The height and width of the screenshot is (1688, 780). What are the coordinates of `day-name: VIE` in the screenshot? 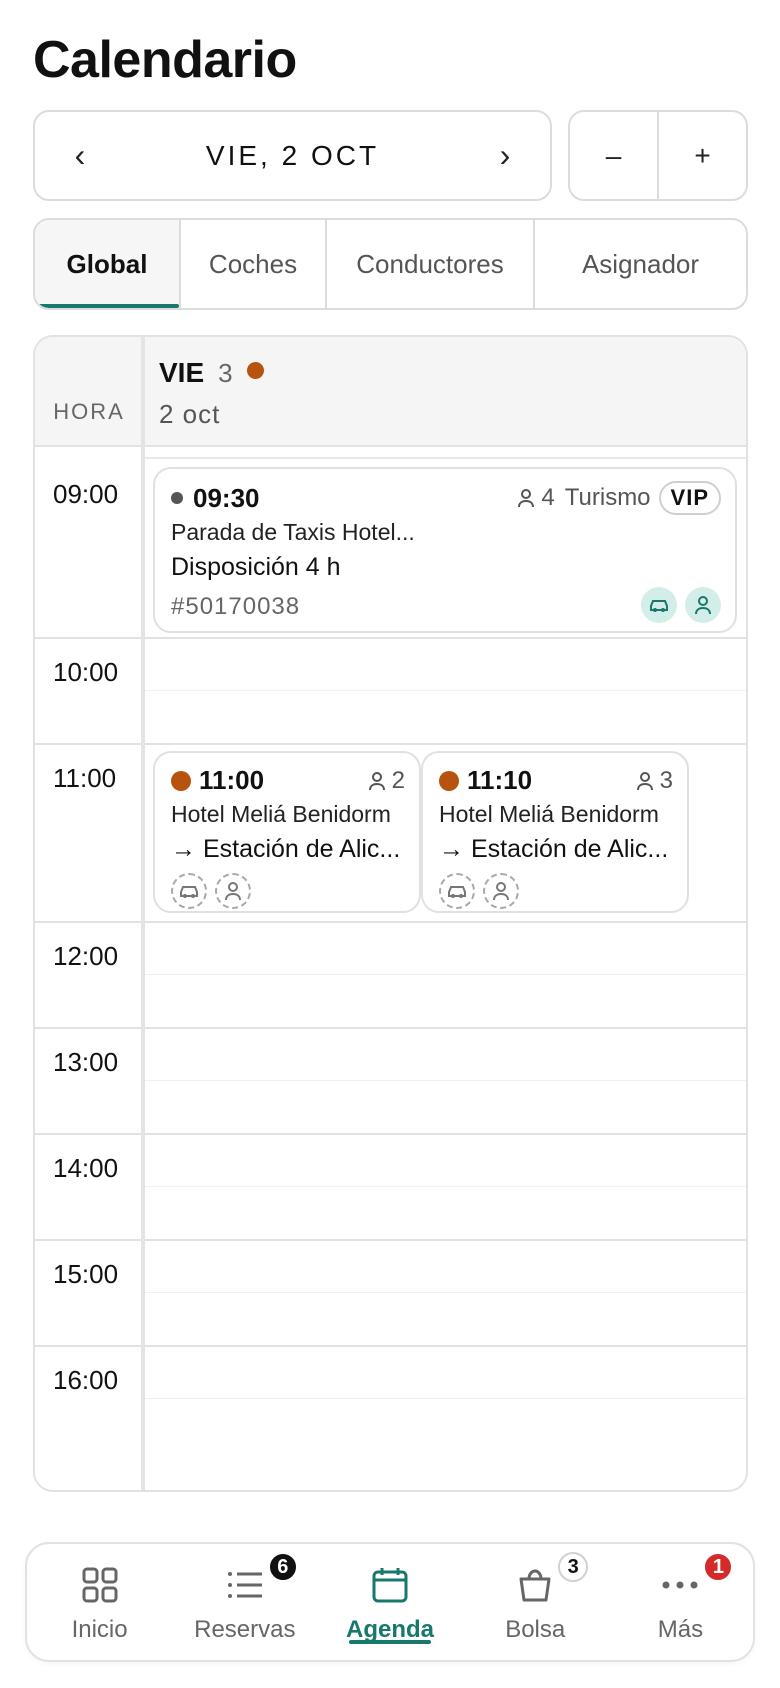 It's located at (182, 372).